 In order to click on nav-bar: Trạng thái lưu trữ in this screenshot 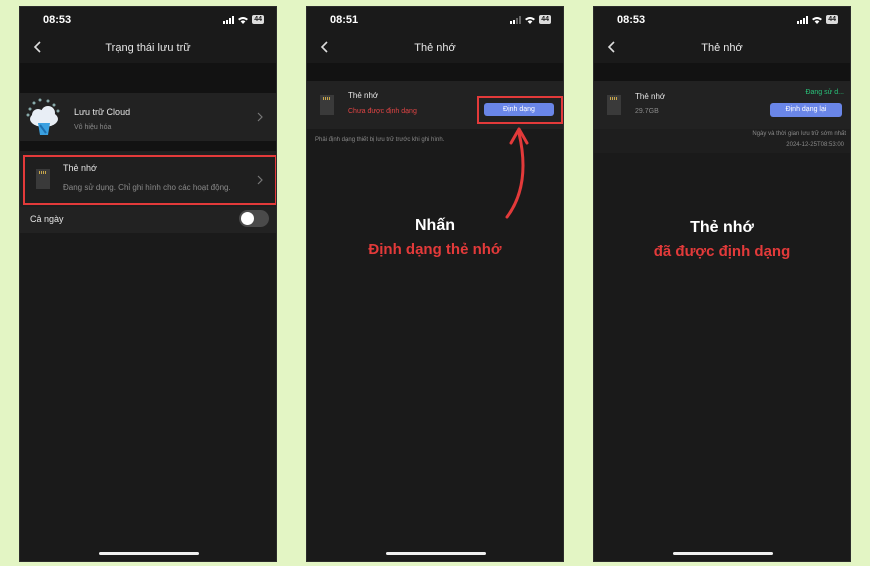, I will do `click(148, 48)`.